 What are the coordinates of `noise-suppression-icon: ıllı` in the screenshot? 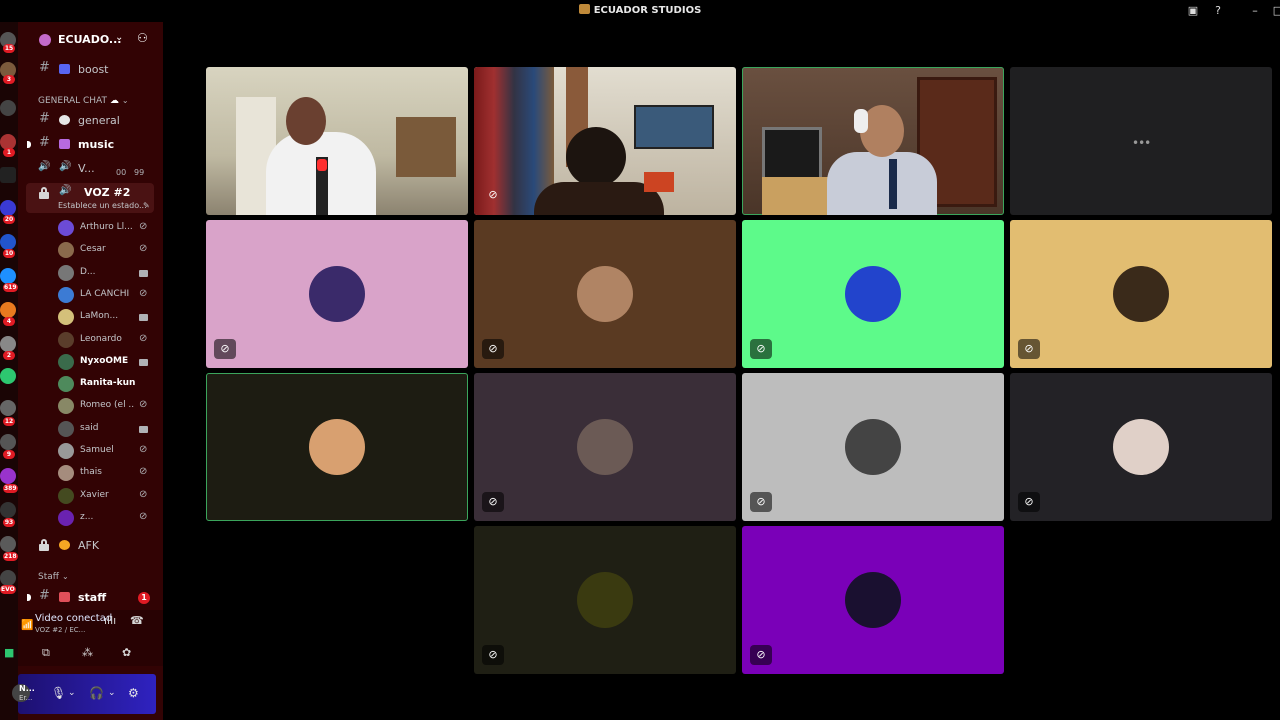 It's located at (110, 620).